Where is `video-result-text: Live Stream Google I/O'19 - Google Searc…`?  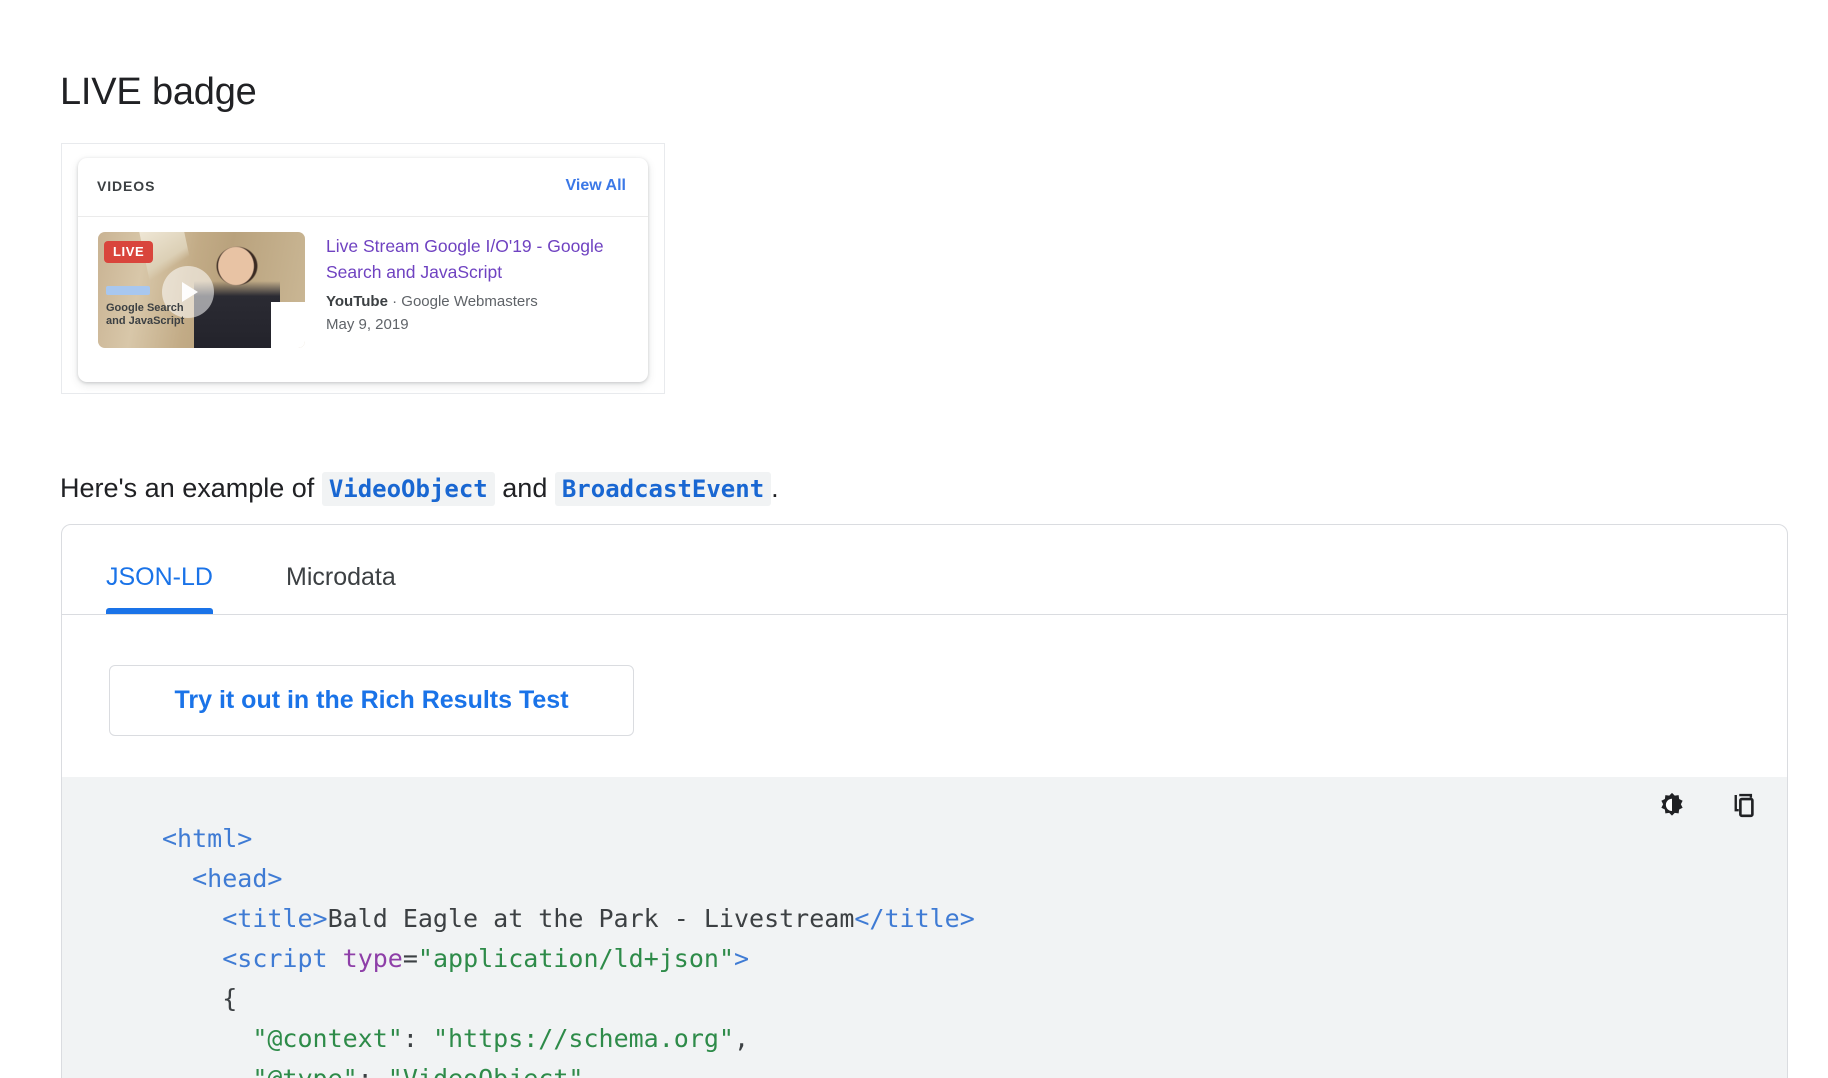 video-result-text: Live Stream Google I/O'19 - Google Searc… is located at coordinates (476, 284).